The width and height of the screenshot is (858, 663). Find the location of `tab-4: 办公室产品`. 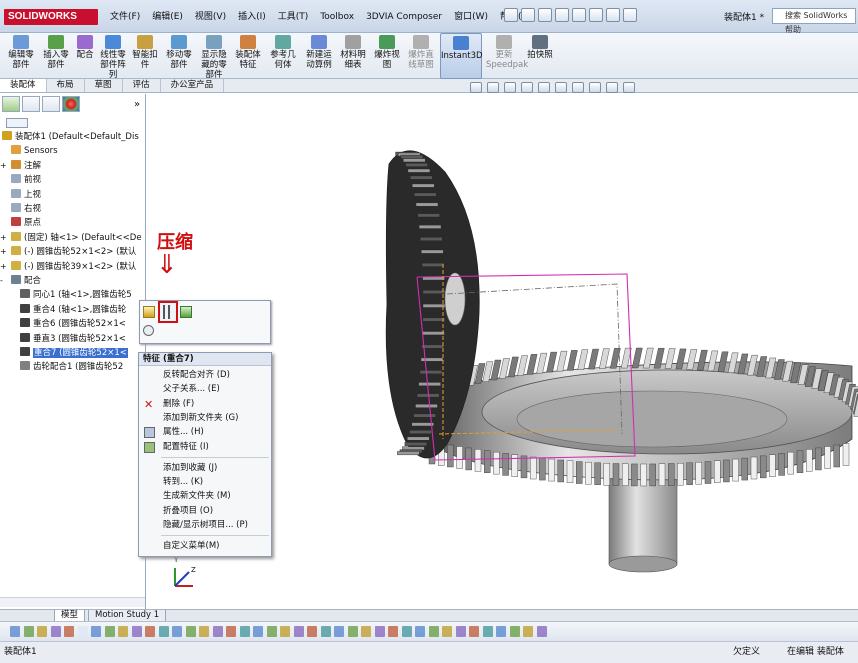

tab-4: 办公室产品 is located at coordinates (193, 85).